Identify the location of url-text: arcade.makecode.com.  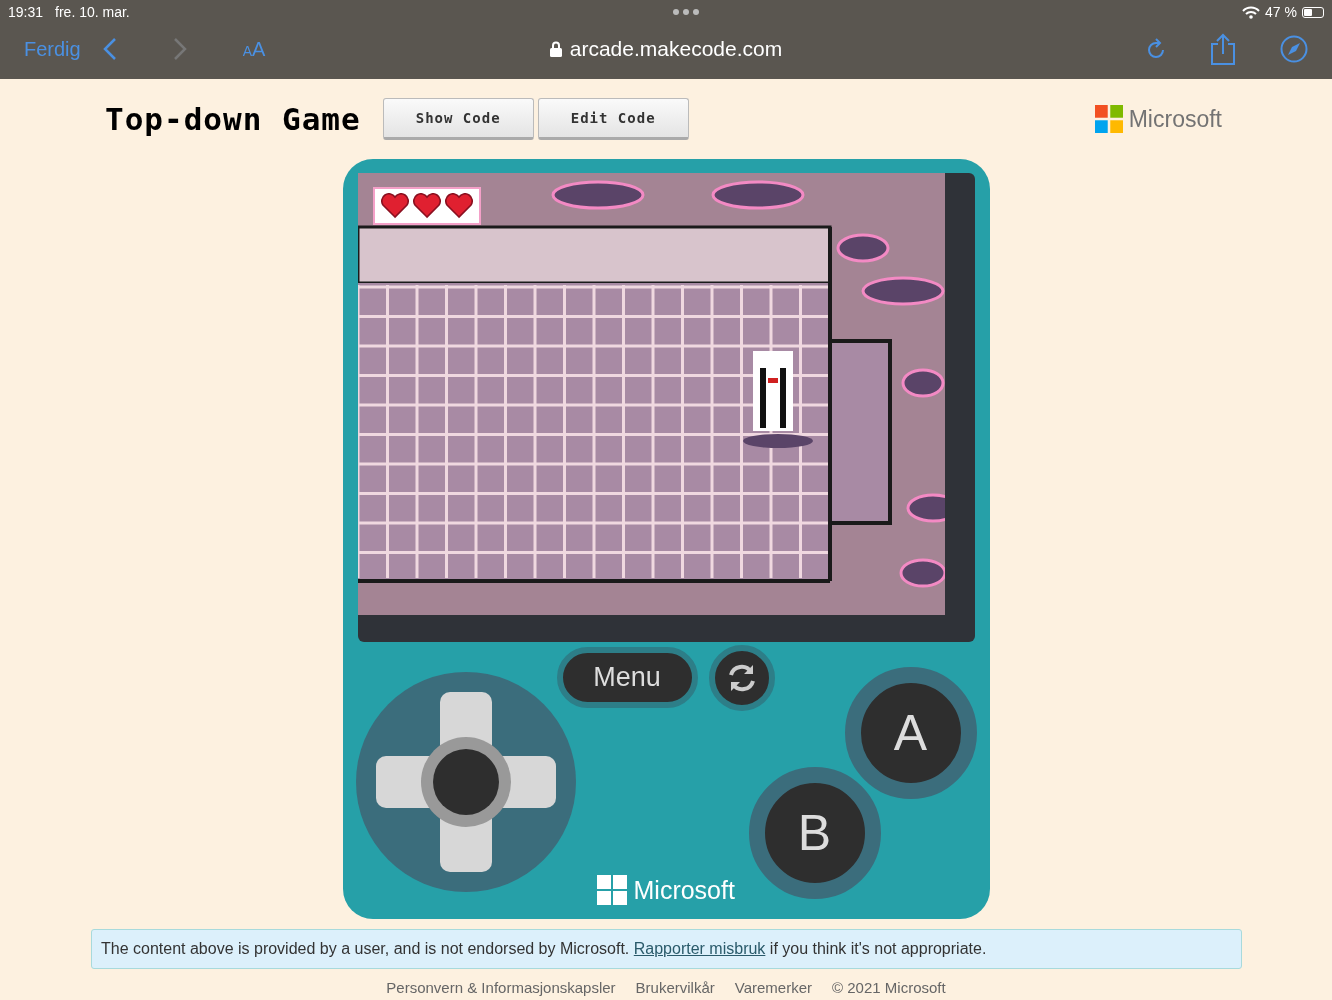
(676, 49).